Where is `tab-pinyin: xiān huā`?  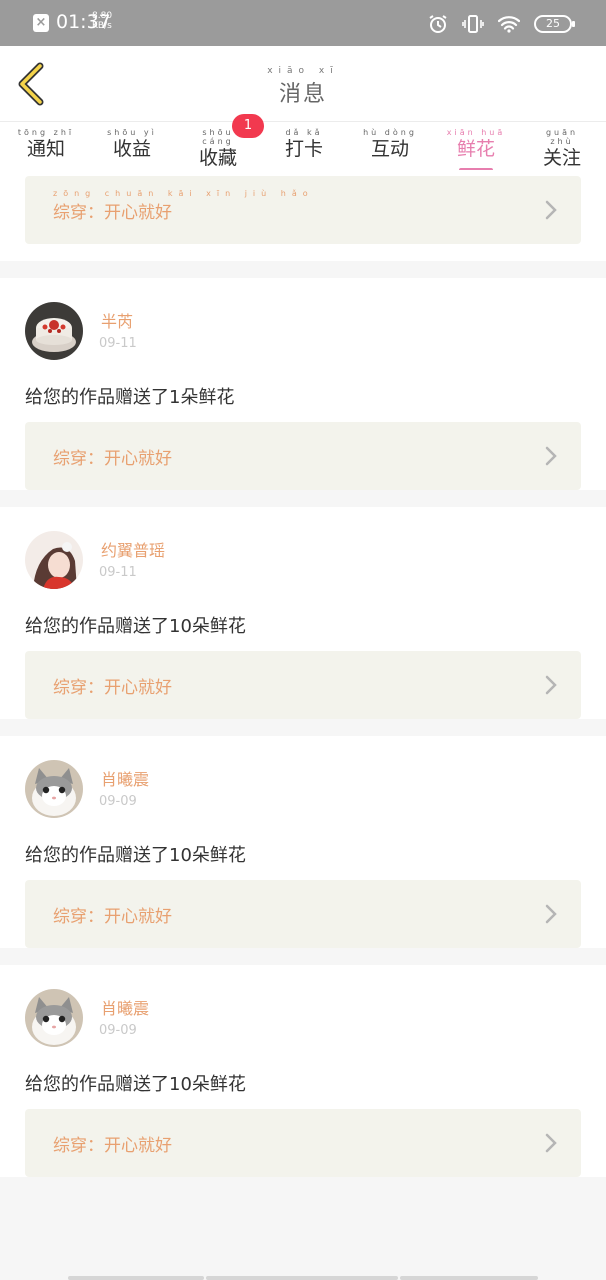 tab-pinyin: xiān huā is located at coordinates (476, 132).